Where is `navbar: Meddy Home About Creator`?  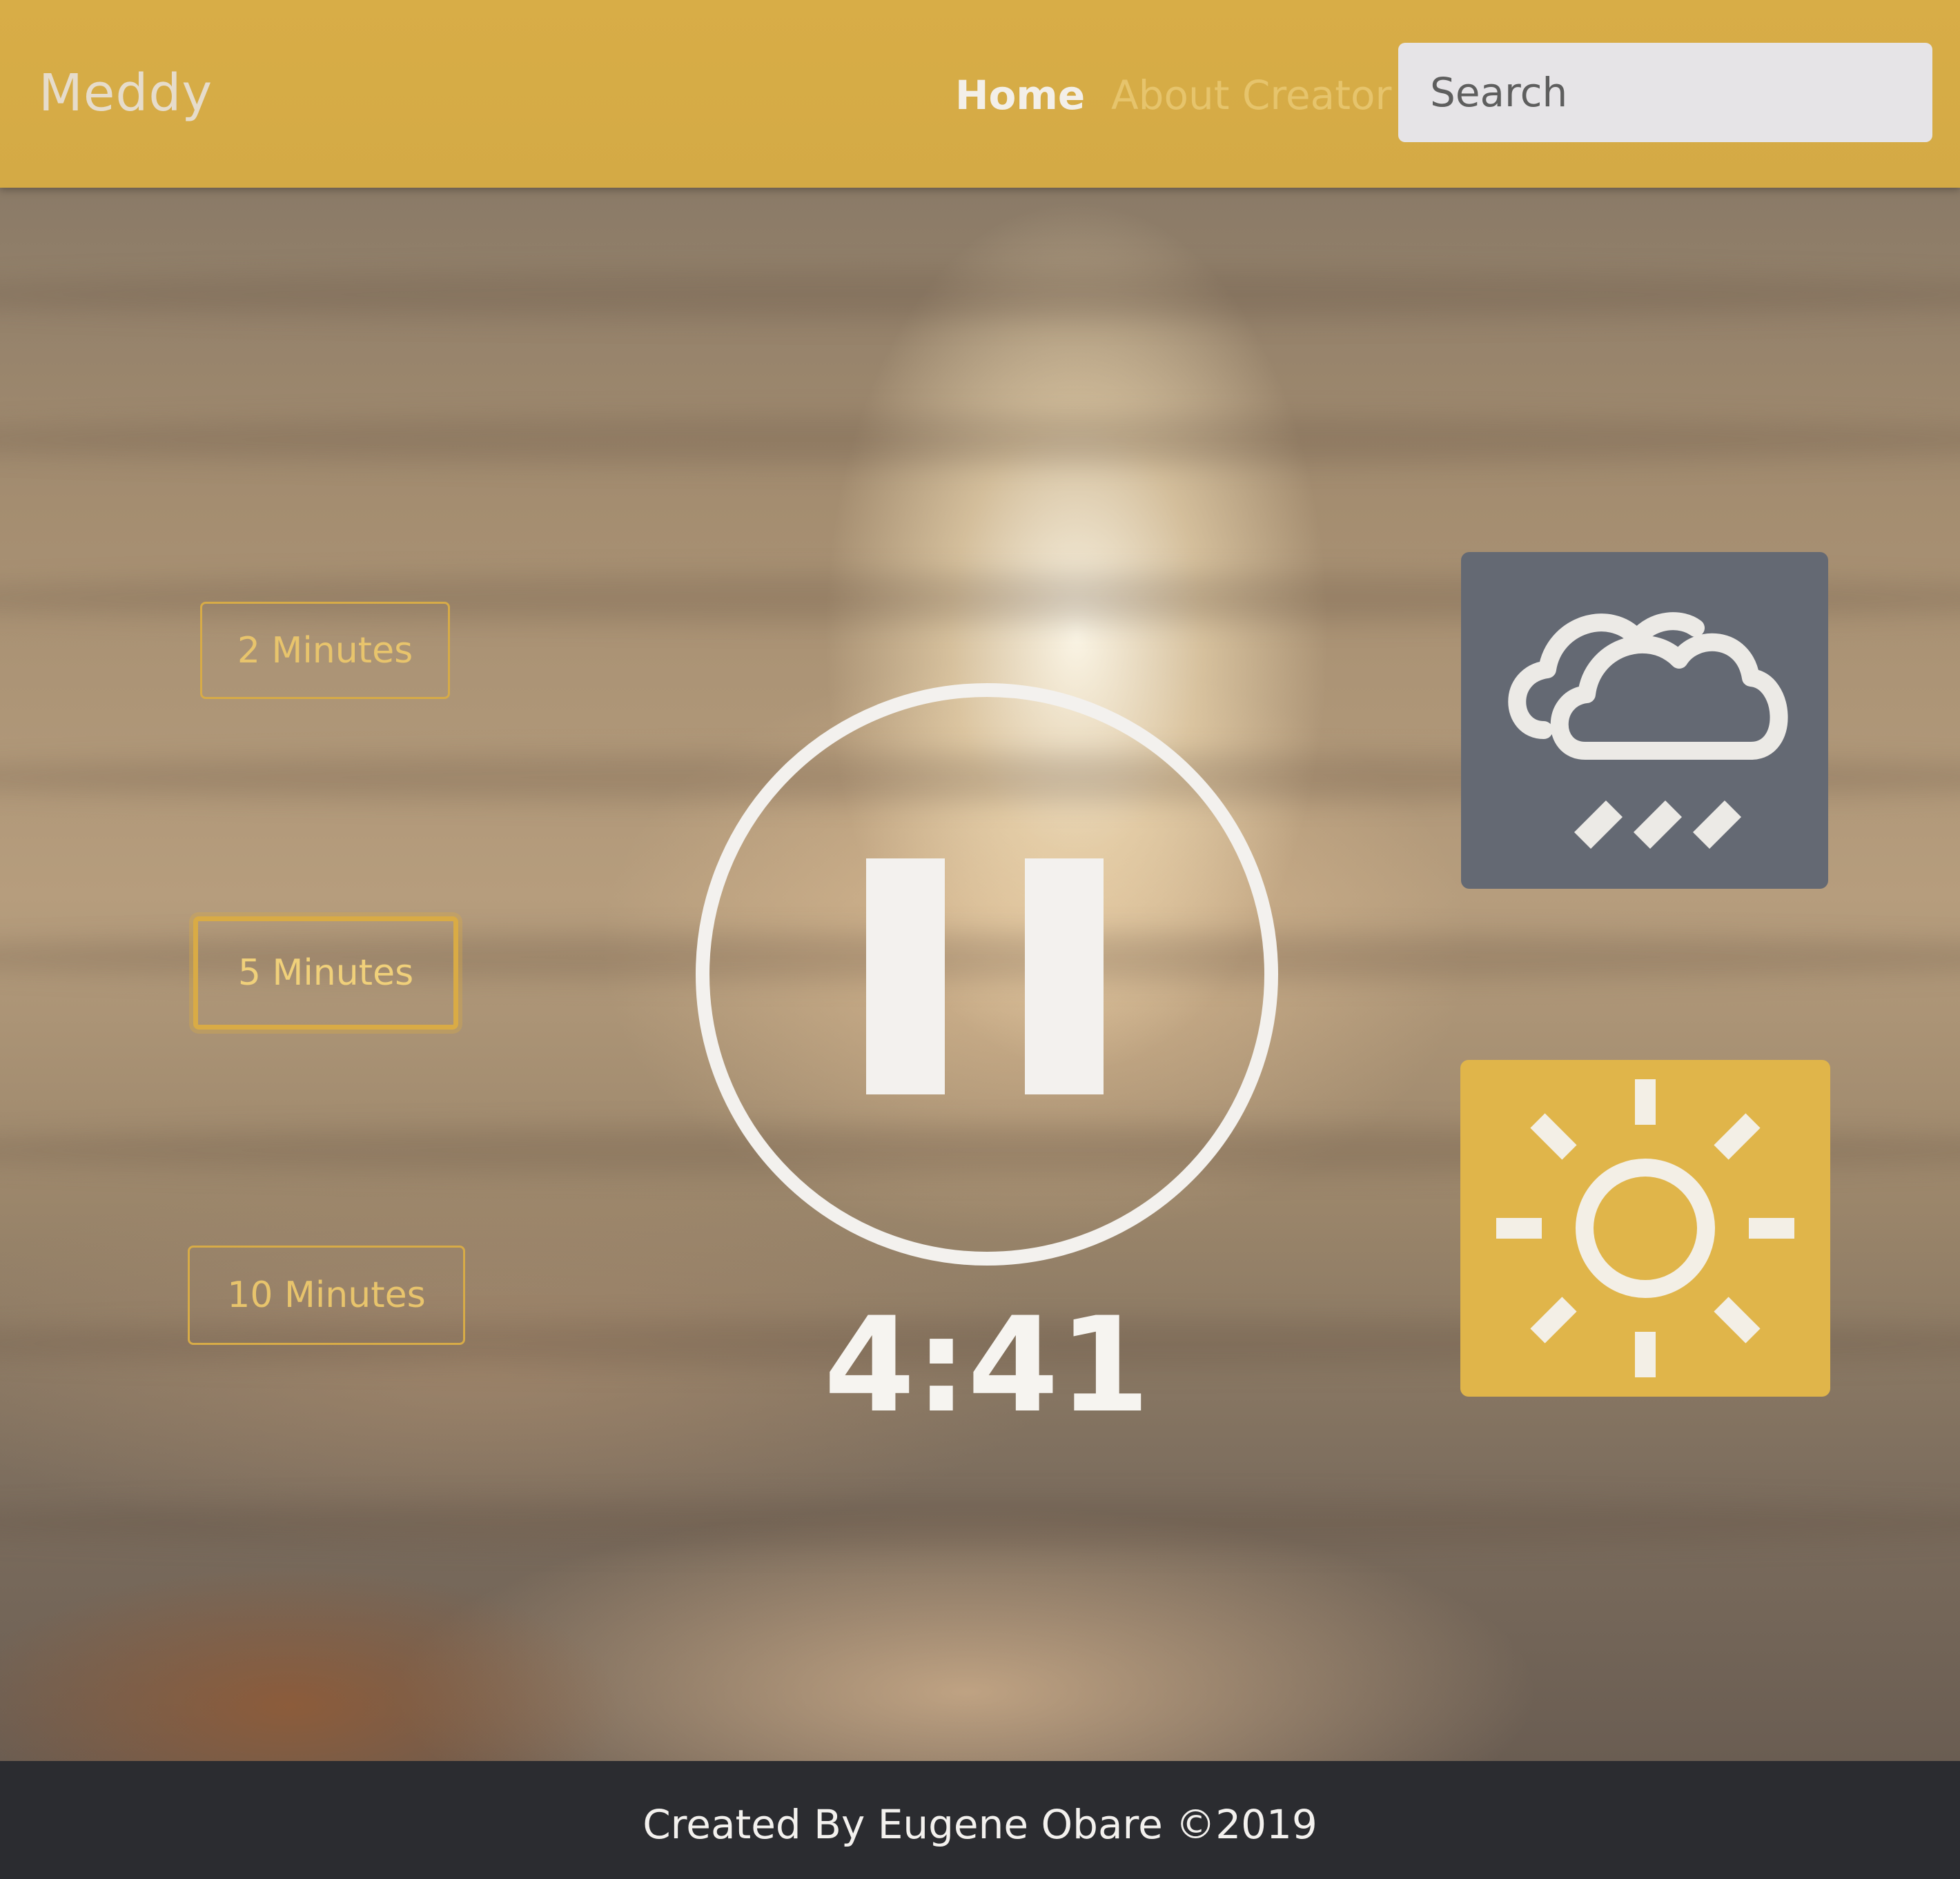
navbar: Meddy Home About Creator is located at coordinates (980, 94).